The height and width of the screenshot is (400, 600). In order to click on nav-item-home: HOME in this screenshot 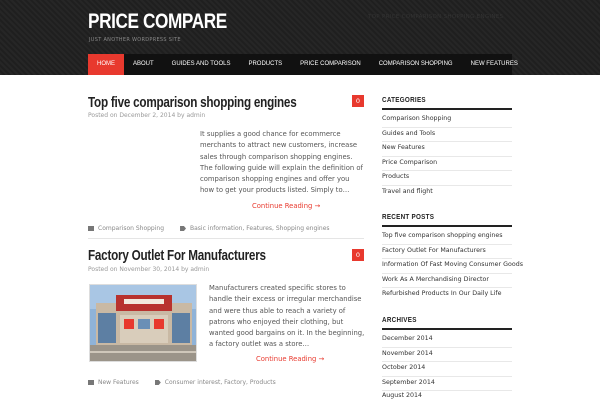, I will do `click(106, 64)`.